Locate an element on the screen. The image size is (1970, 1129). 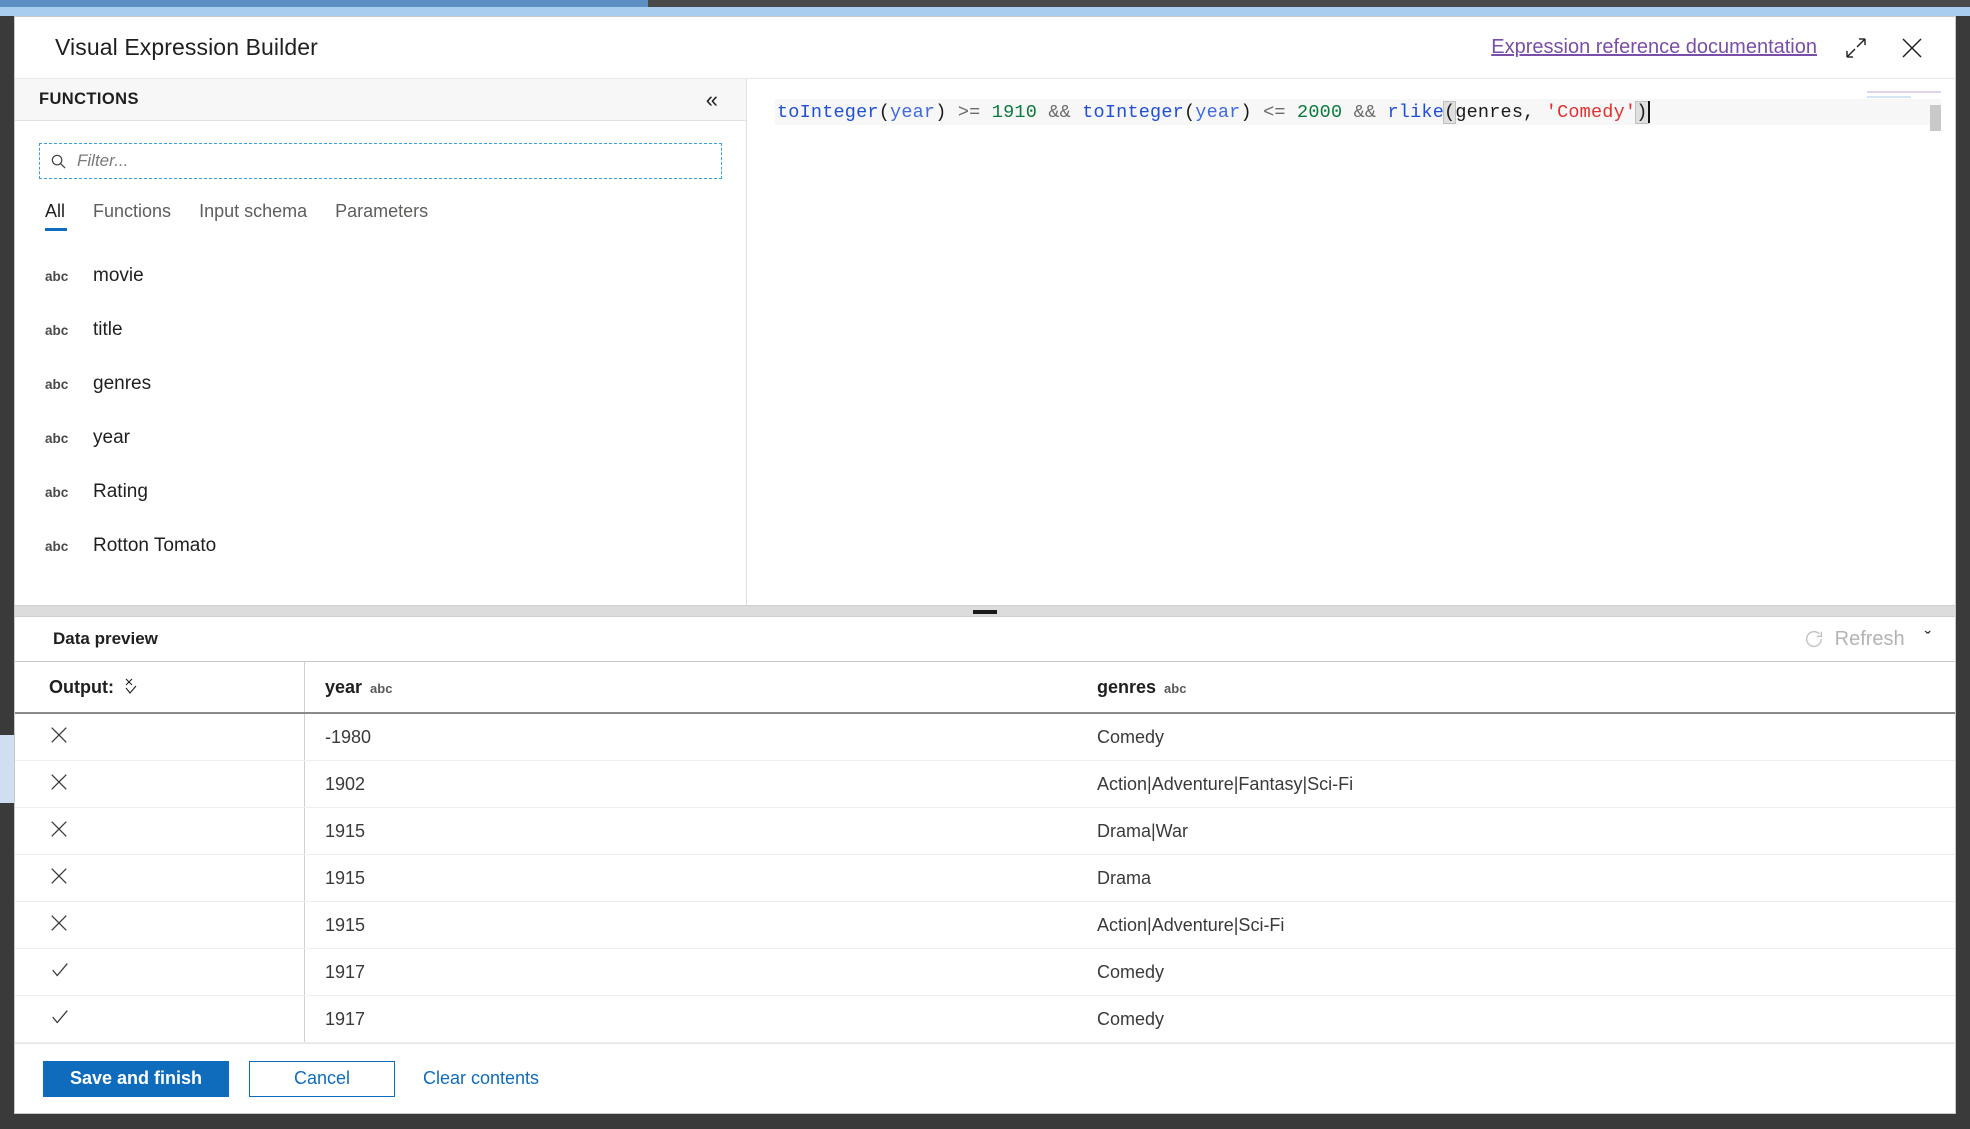
data-preview-toolbar: Data preview Refresh ˇ is located at coordinates (985, 639).